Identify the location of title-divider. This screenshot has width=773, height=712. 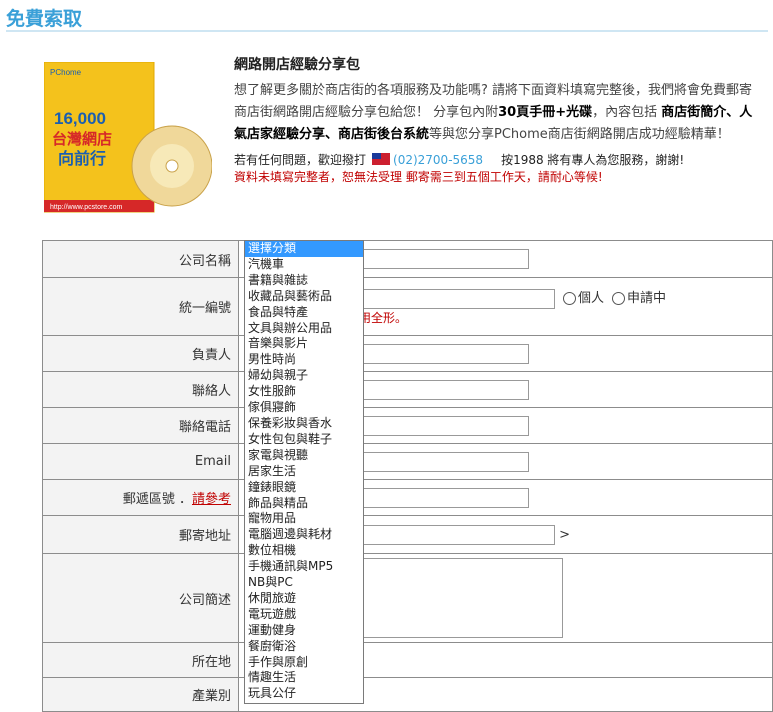
(387, 31).